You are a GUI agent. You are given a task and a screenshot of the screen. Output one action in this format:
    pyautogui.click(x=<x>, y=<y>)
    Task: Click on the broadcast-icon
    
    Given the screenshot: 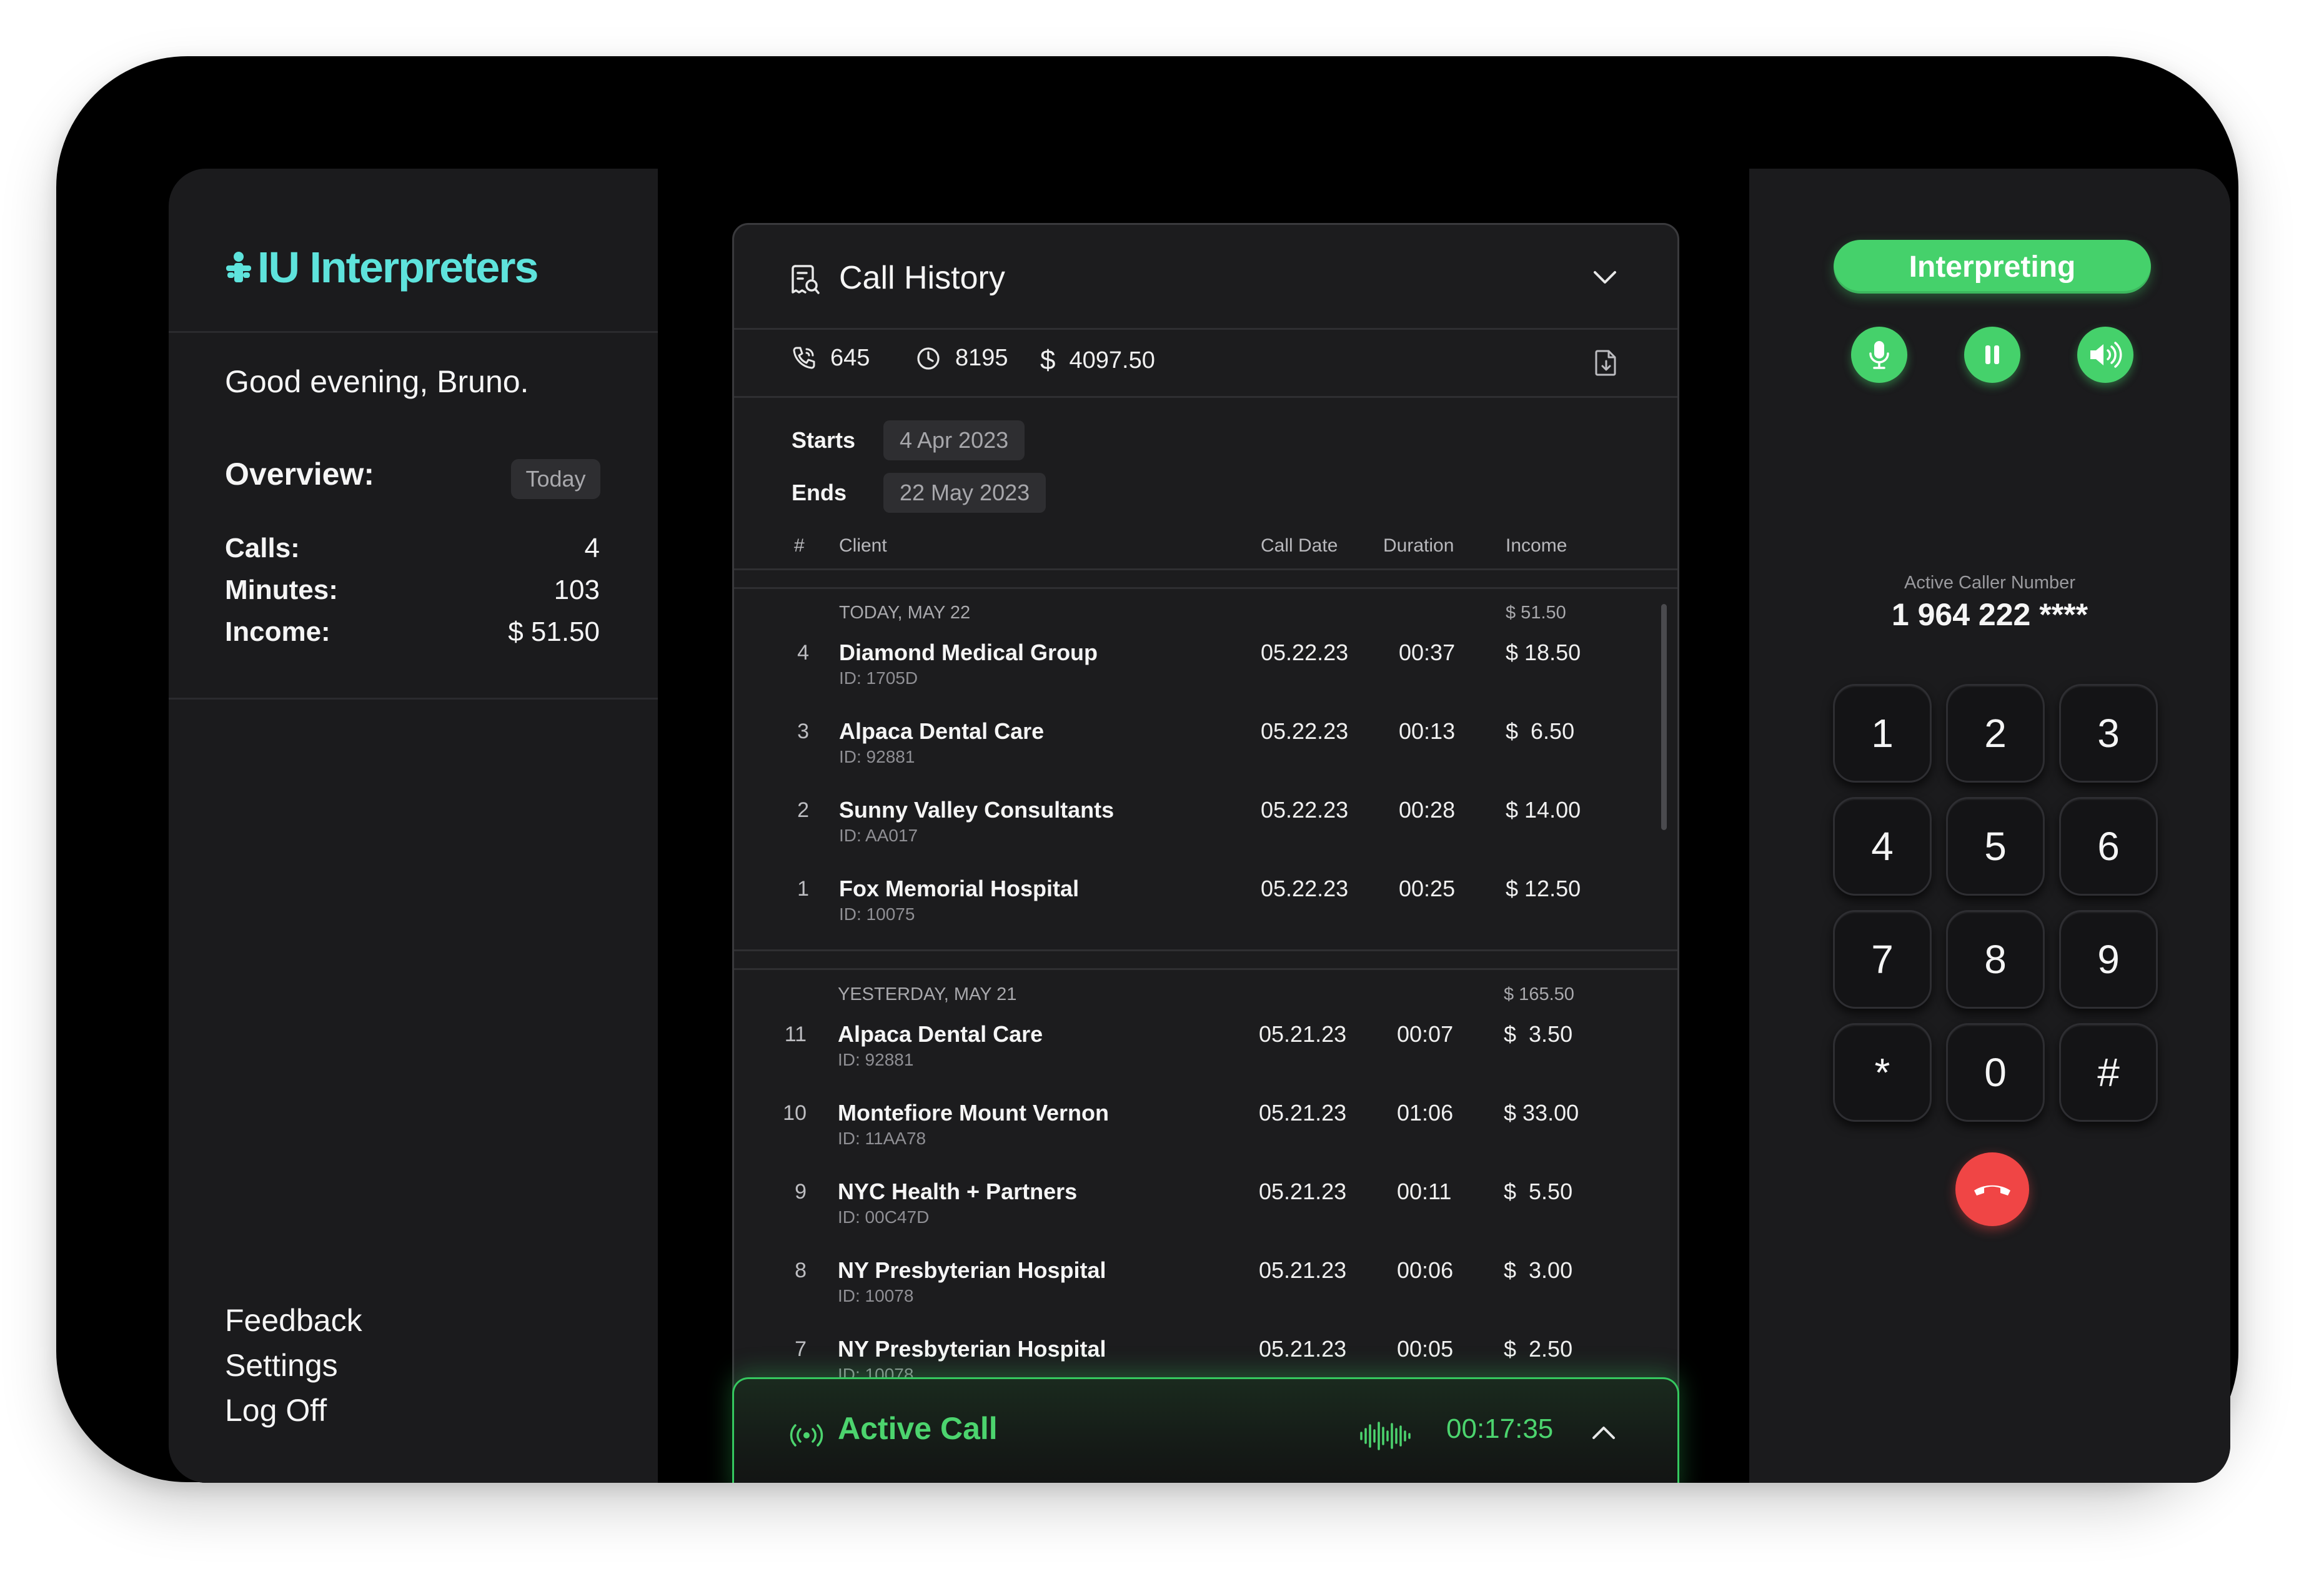 What is the action you would take?
    pyautogui.click(x=807, y=1435)
    